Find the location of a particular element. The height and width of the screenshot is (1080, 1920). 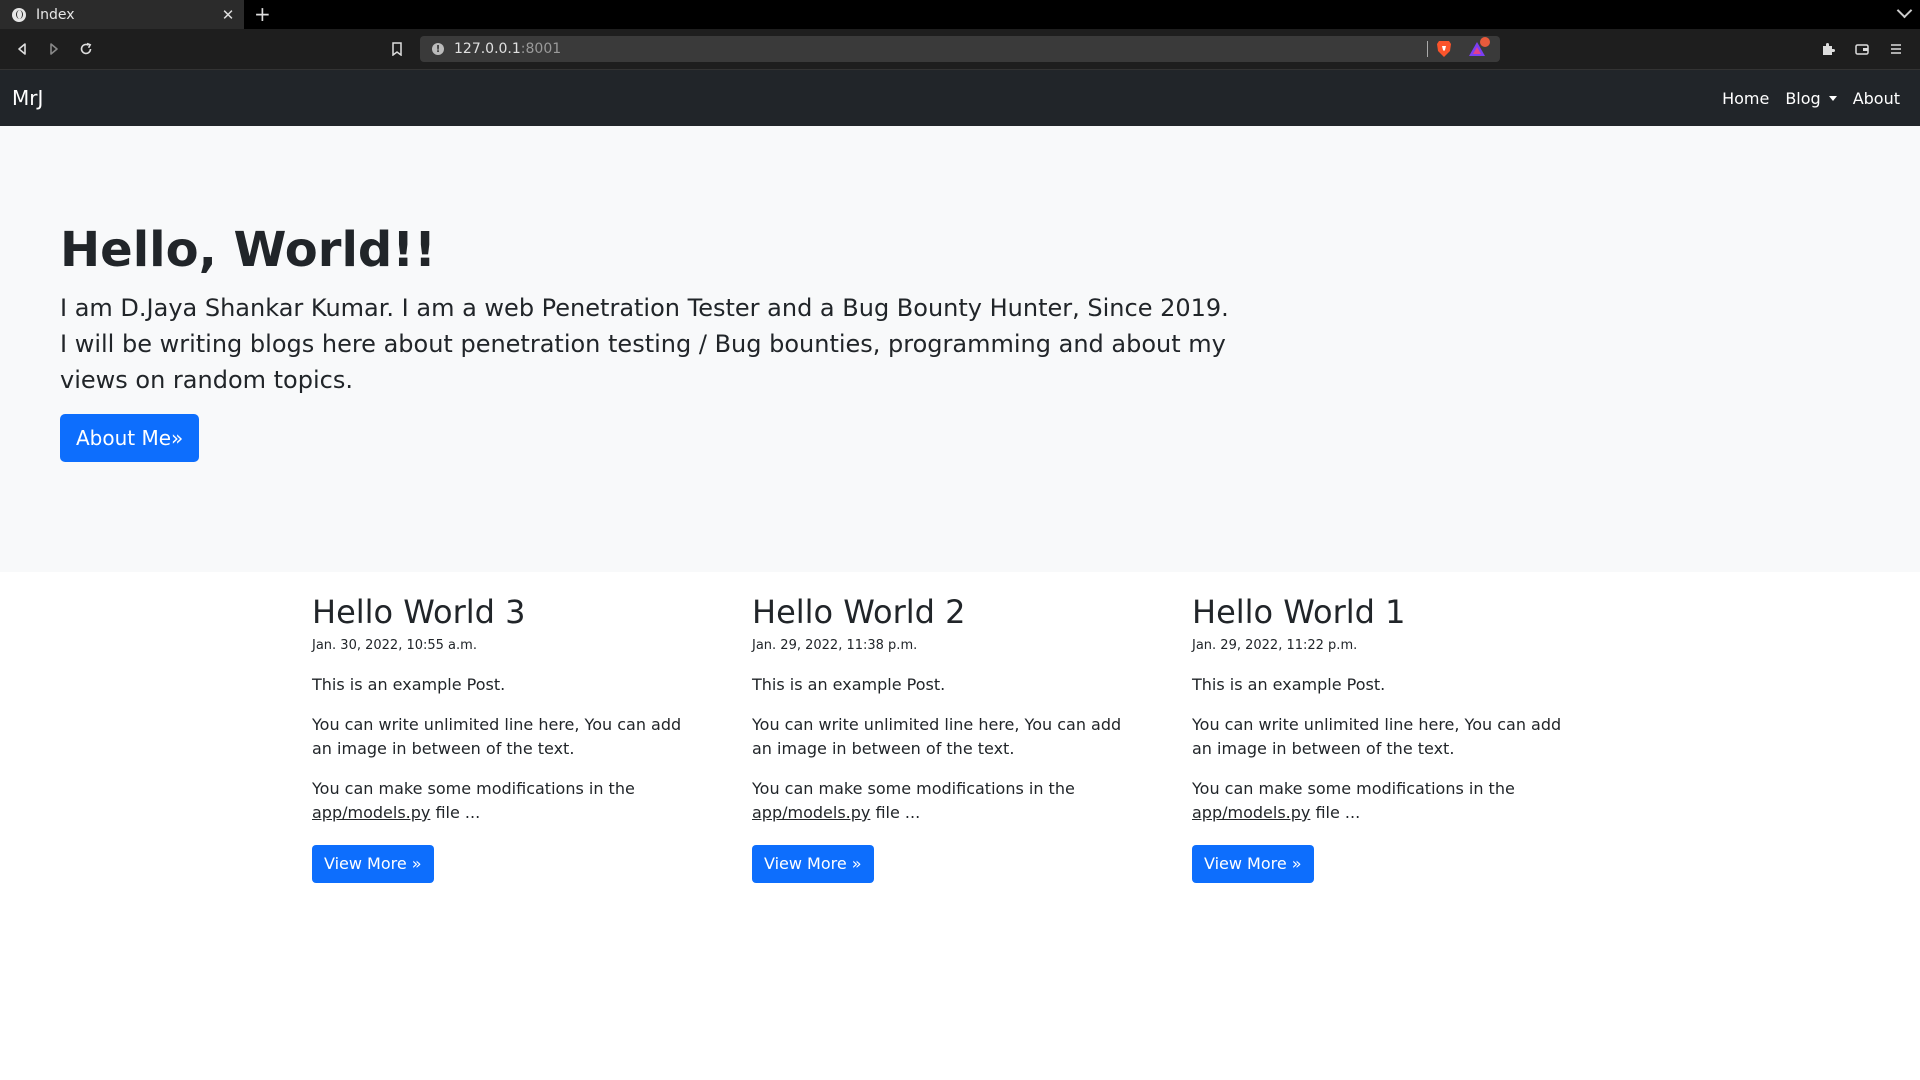

tab-title: Index is located at coordinates (55, 14).